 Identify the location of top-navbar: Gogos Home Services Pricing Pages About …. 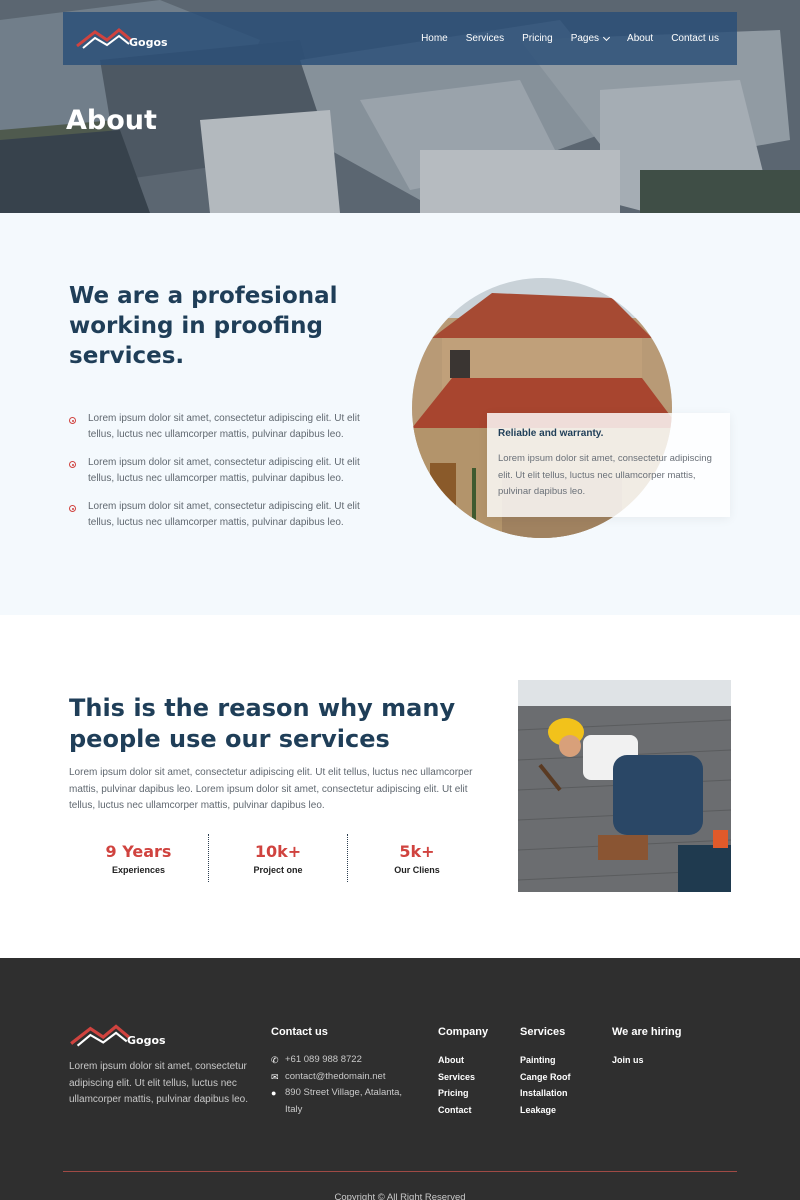
(400, 38).